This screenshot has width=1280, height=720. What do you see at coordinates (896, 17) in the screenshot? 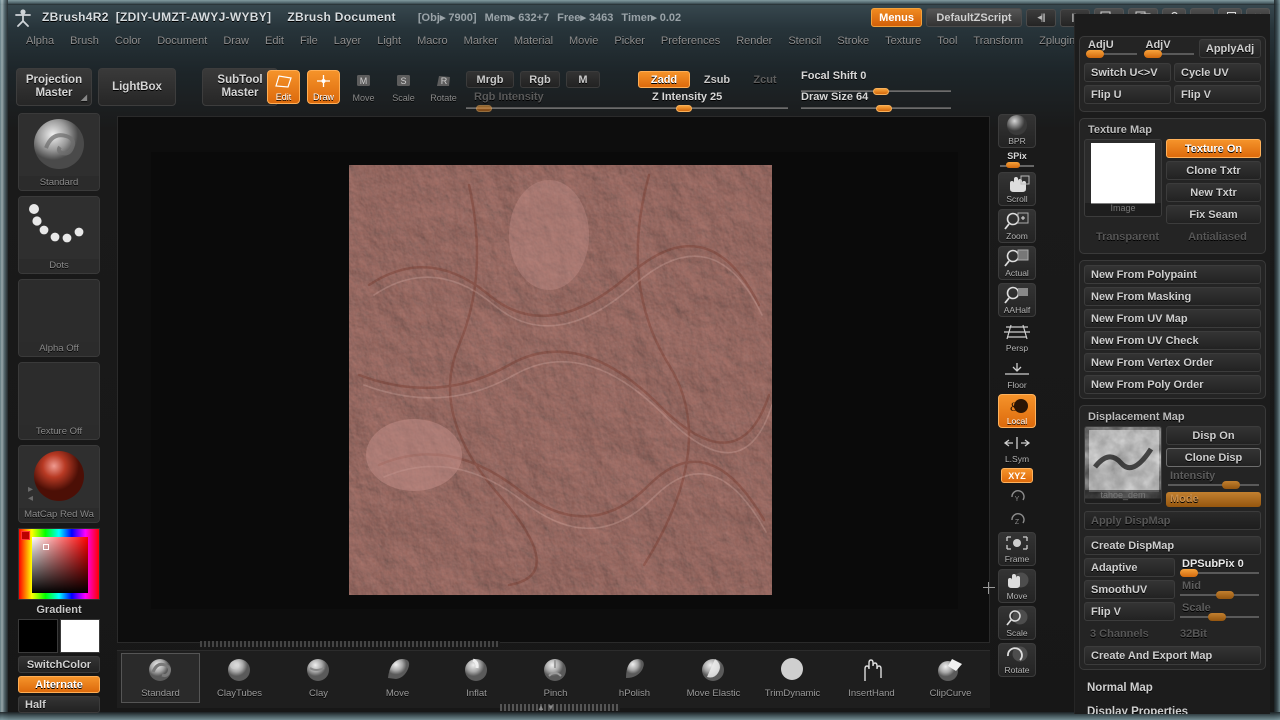
I see `menus-button: Menus` at bounding box center [896, 17].